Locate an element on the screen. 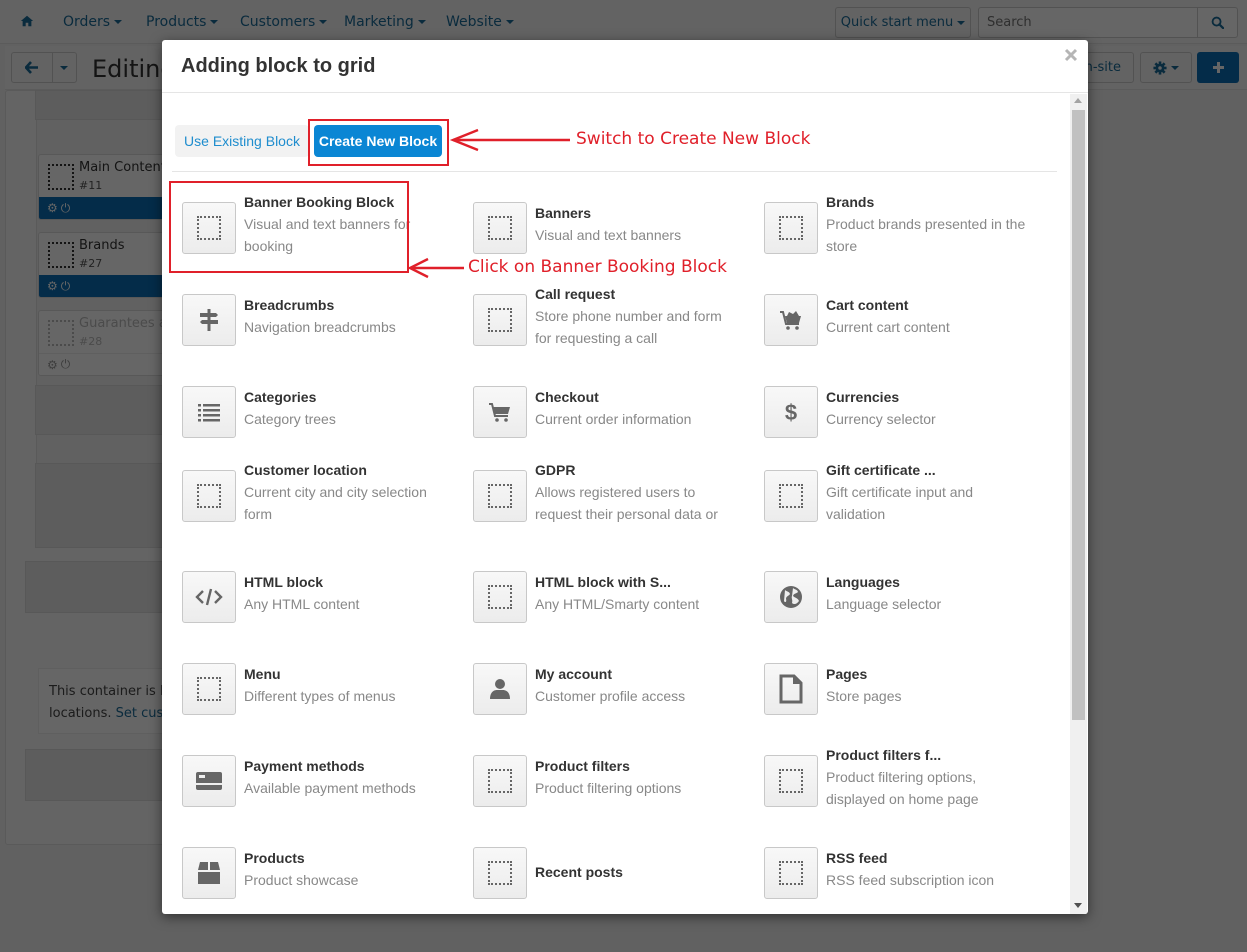 This screenshot has height=952, width=1247. scroll-up-arrow-icon is located at coordinates (1078, 100).